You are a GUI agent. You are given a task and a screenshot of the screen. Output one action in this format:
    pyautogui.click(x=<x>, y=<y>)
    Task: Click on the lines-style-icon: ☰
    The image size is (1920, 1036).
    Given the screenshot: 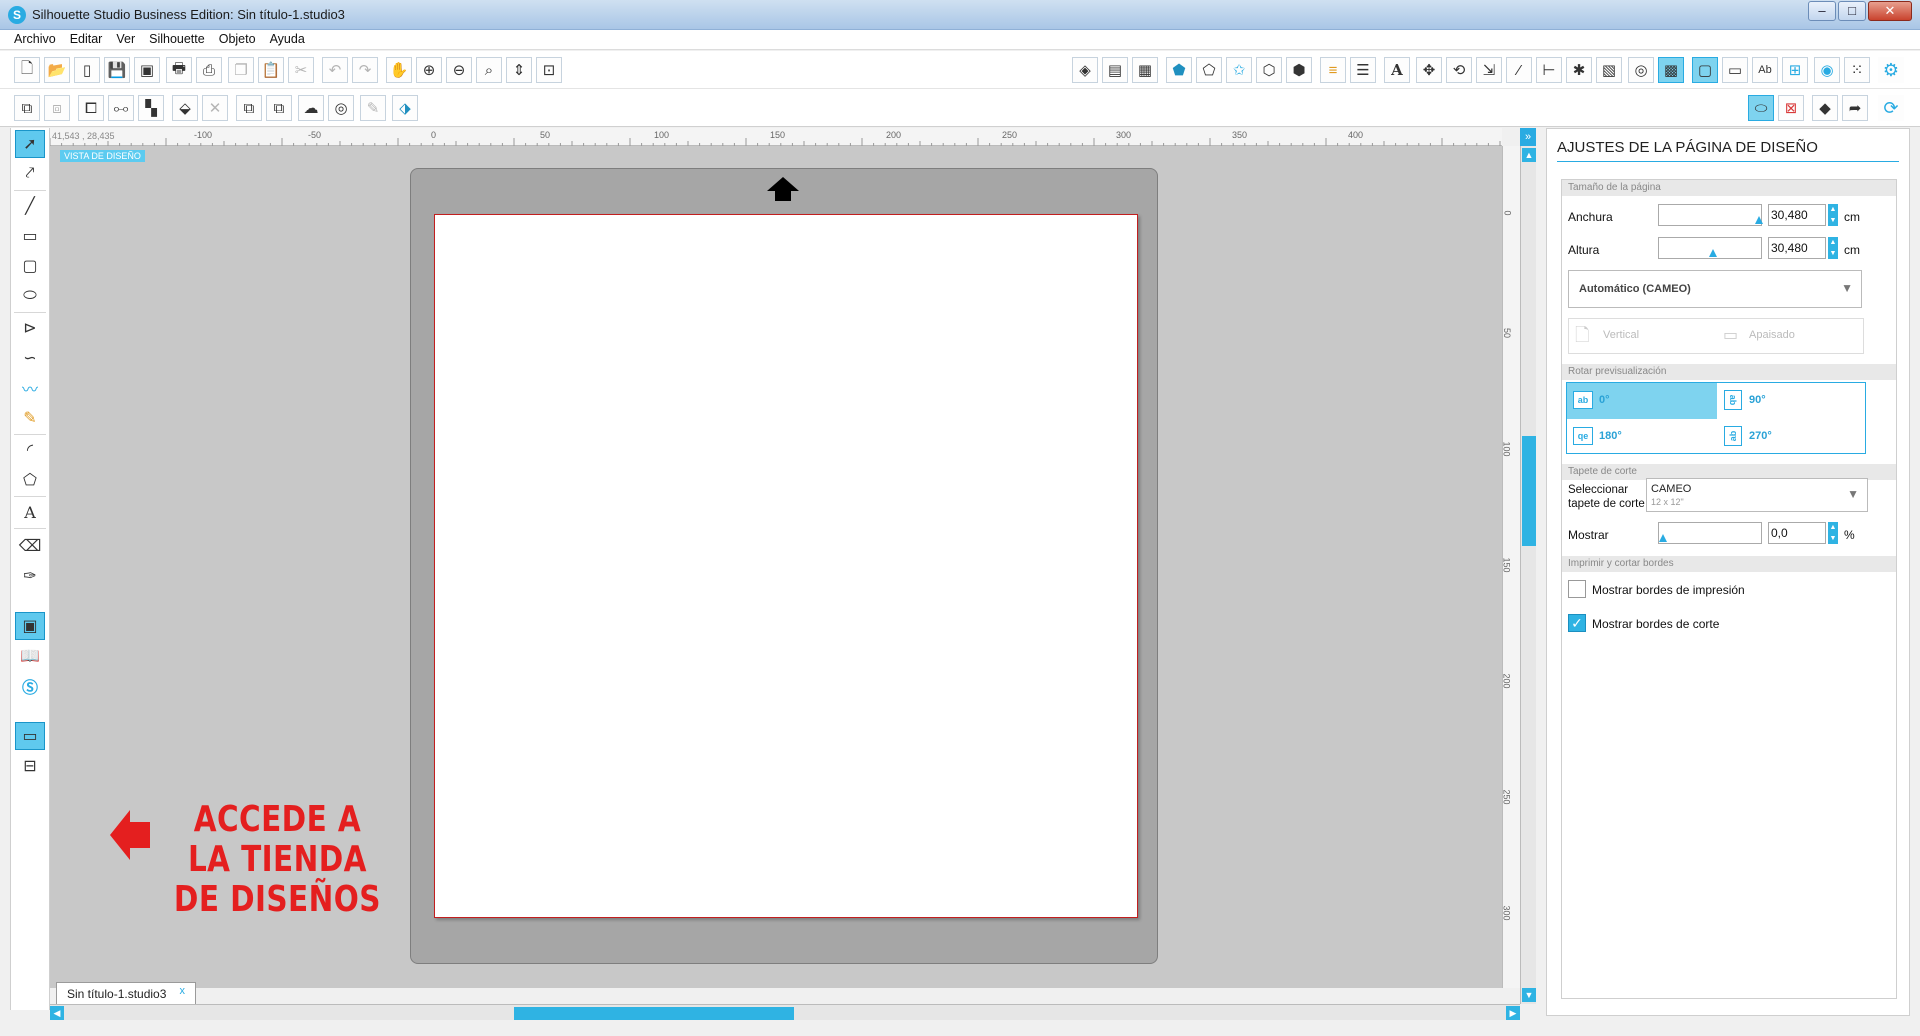 What is the action you would take?
    pyautogui.click(x=1363, y=70)
    